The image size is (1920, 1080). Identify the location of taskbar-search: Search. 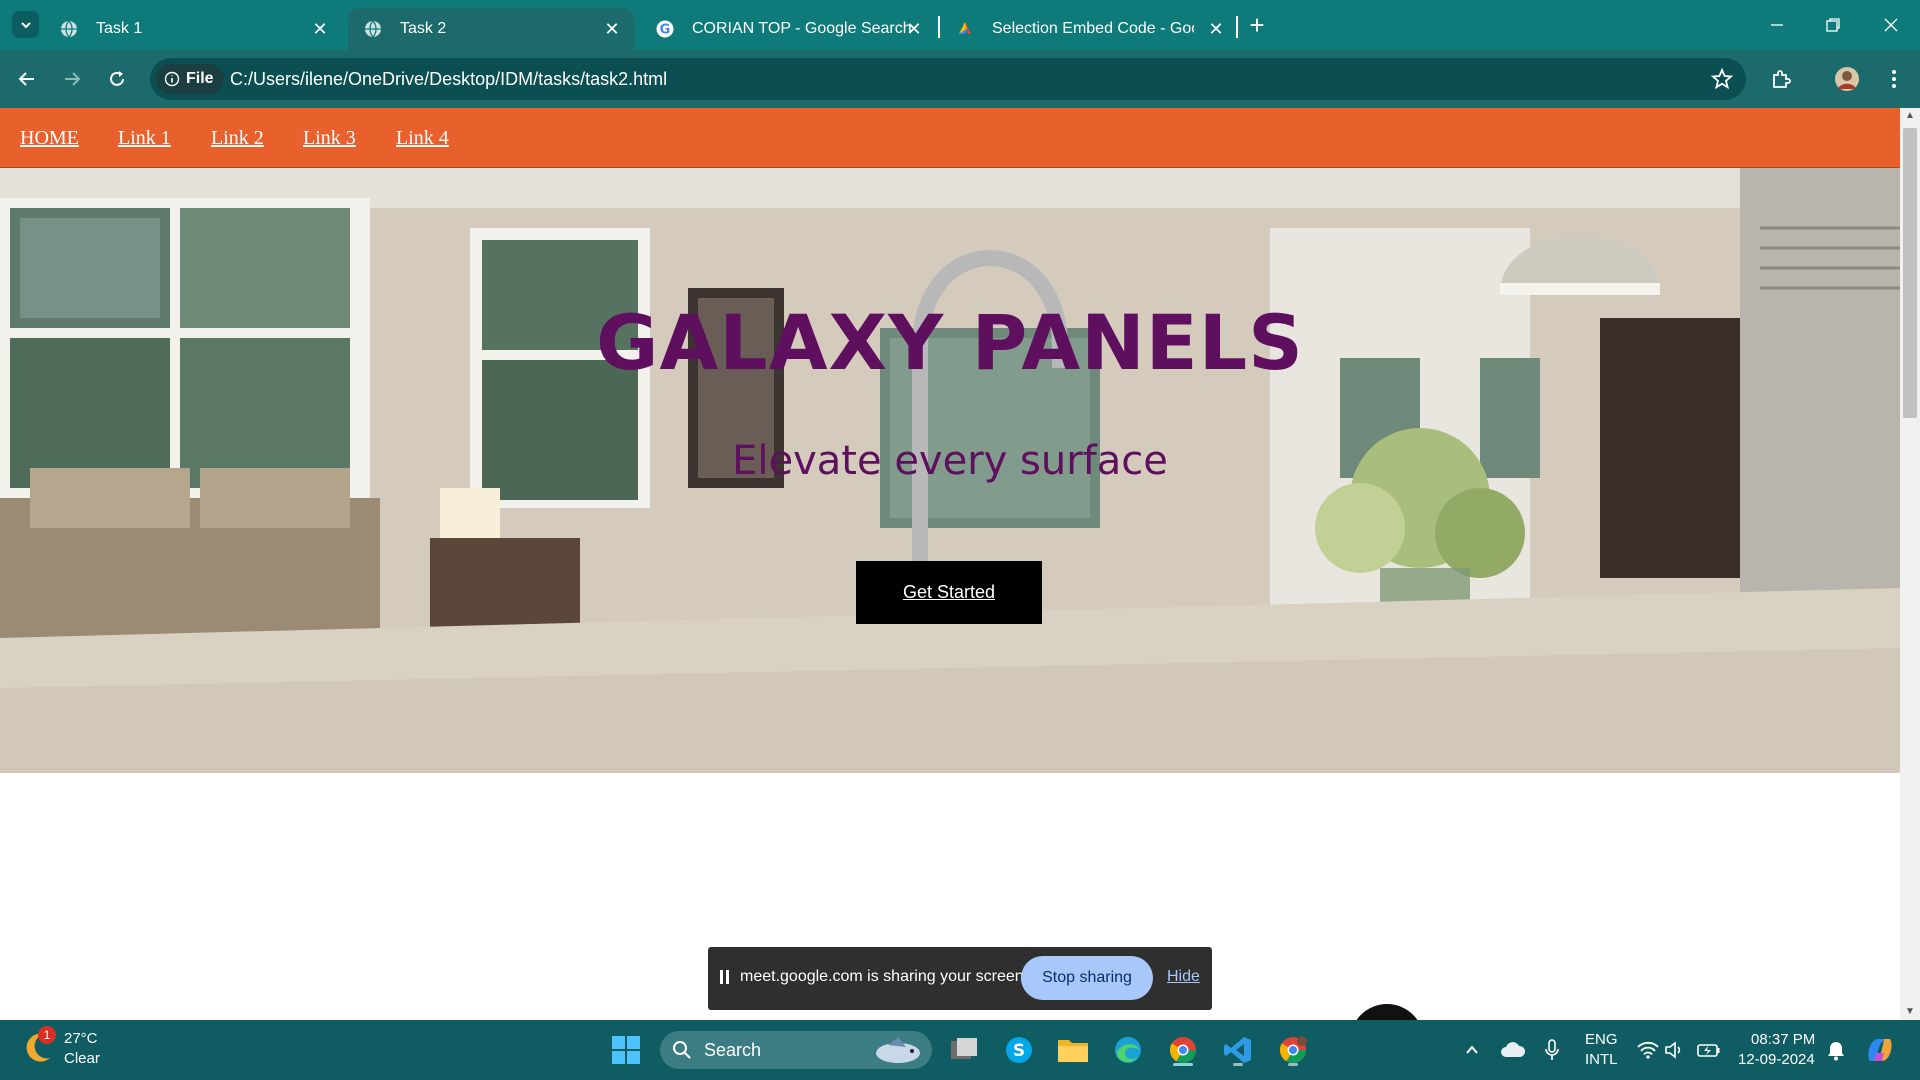
(796, 1050).